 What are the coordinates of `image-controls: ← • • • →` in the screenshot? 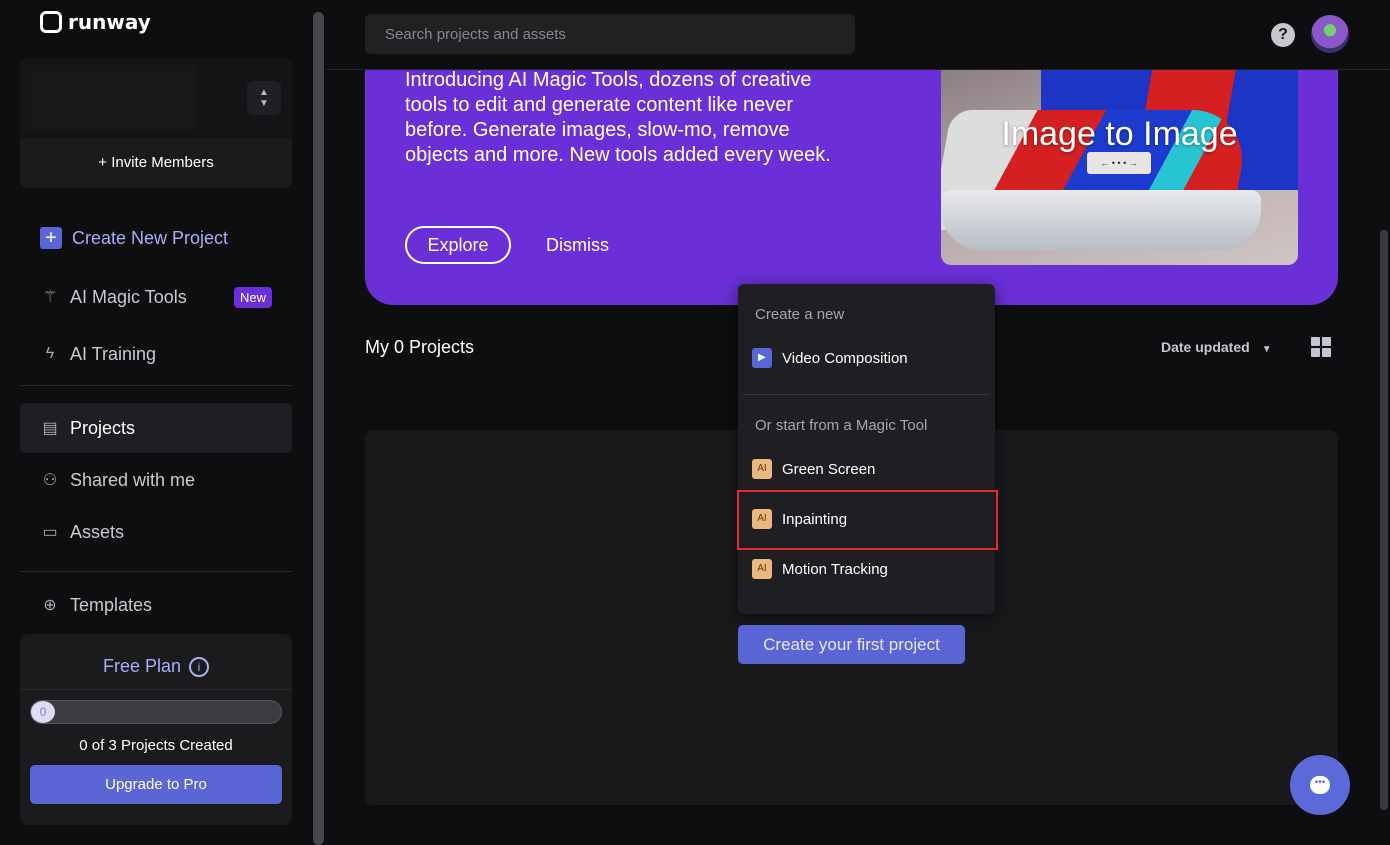 It's located at (1119, 163).